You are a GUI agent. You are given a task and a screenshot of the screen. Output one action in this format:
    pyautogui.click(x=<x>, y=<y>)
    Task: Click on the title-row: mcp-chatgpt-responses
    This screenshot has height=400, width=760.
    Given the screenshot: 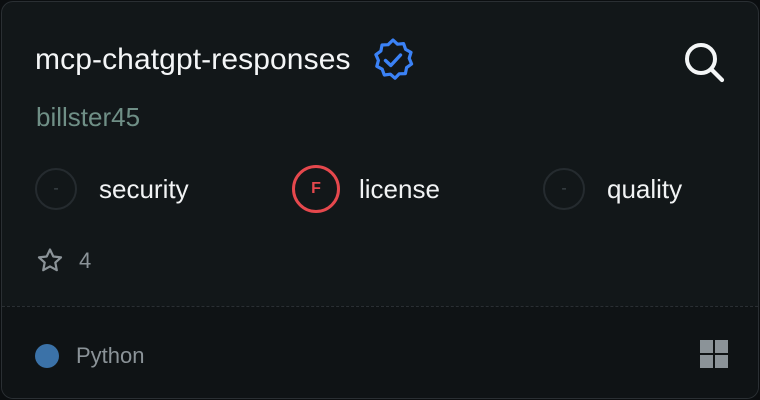 What is the action you would take?
    pyautogui.click(x=226, y=60)
    